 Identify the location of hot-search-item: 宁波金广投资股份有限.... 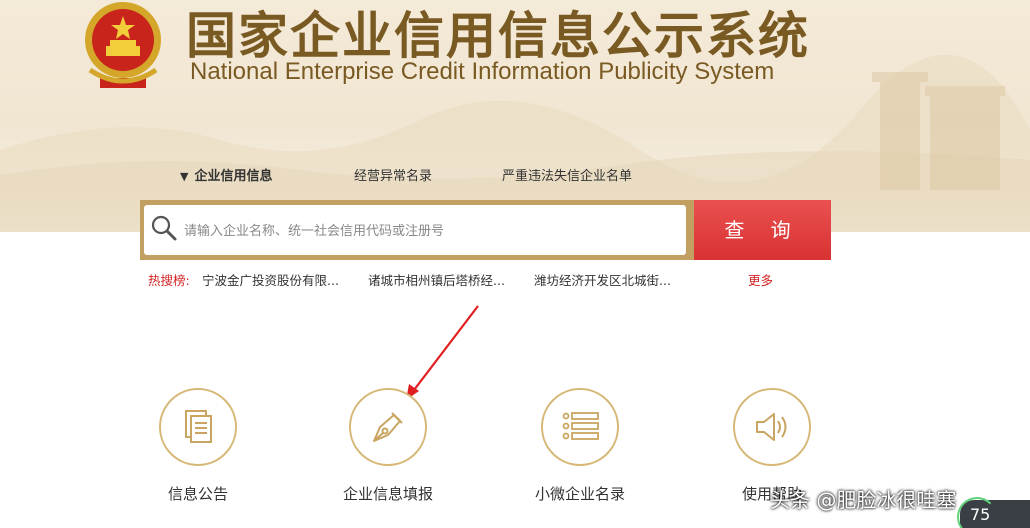
(270, 279).